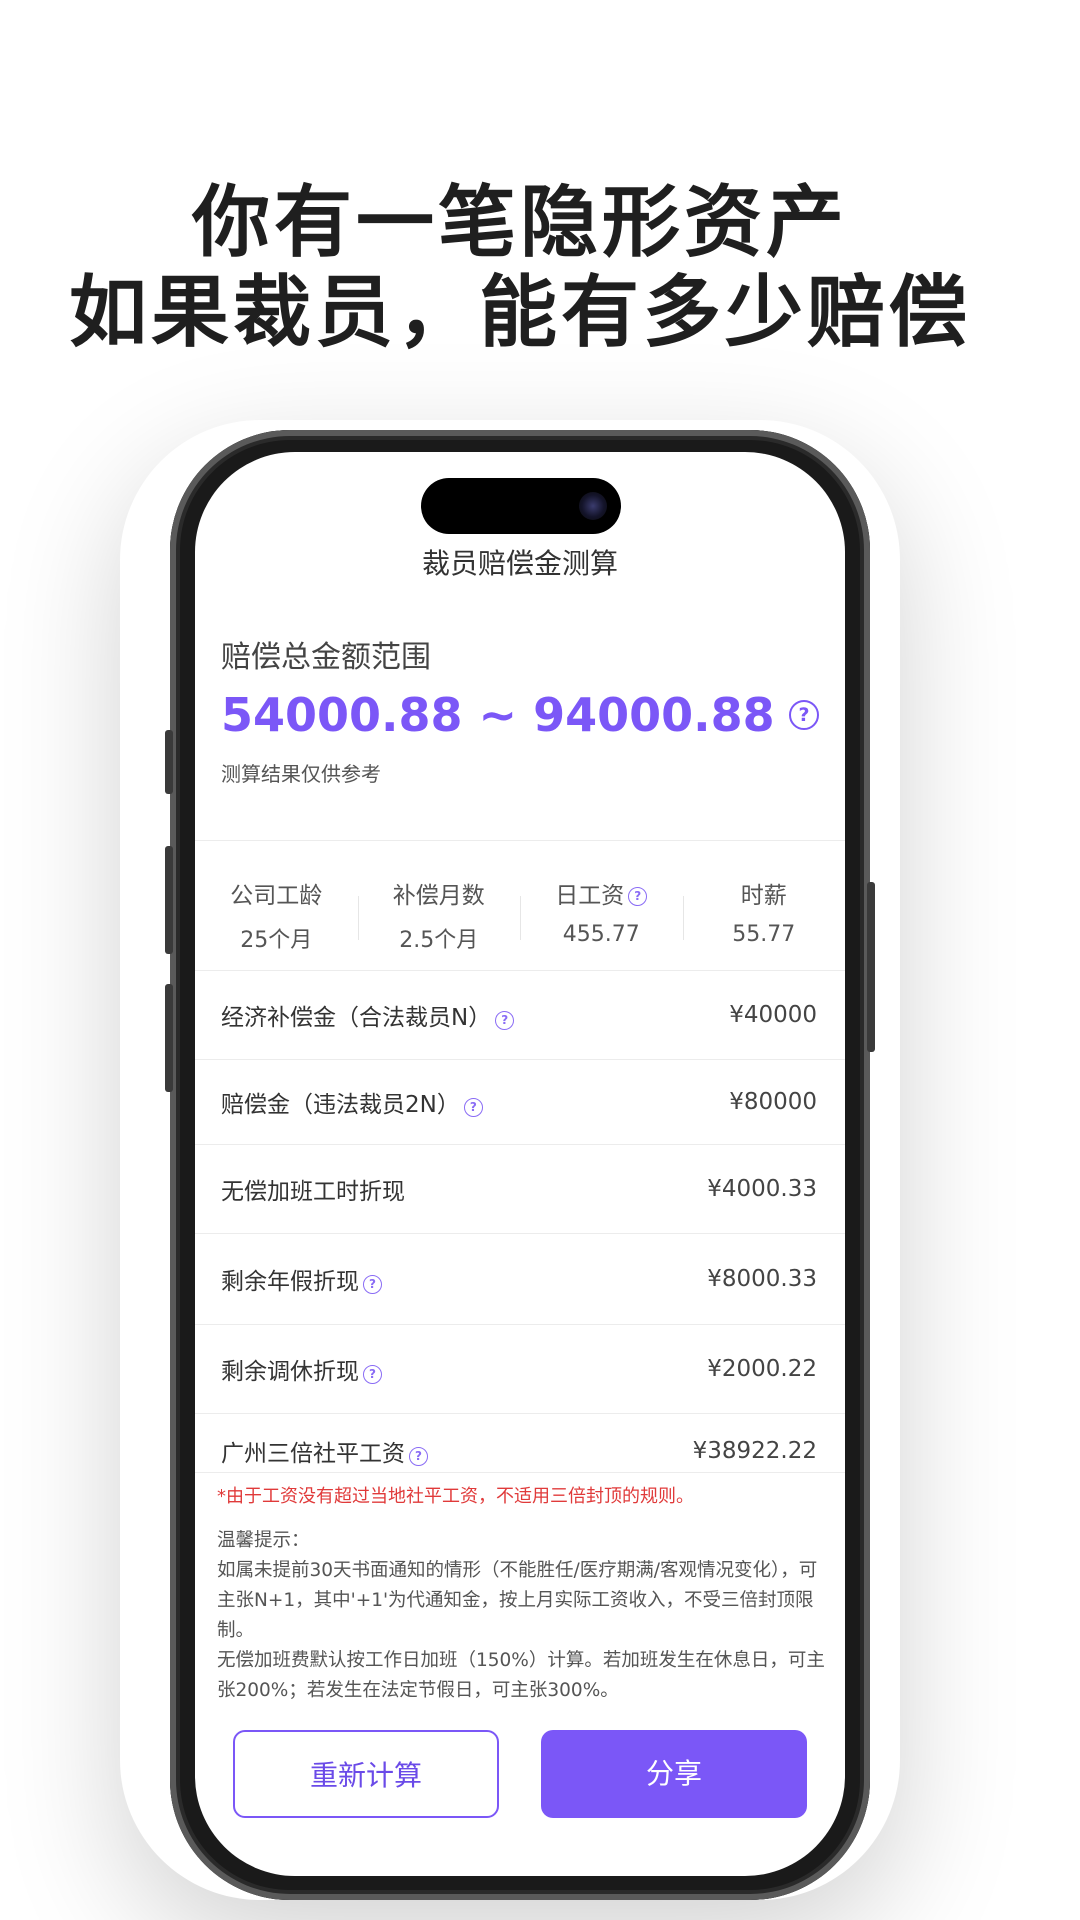 This screenshot has width=1080, height=1920. I want to click on stat-daily-wage: 日工资? 455.77, so click(601, 910).